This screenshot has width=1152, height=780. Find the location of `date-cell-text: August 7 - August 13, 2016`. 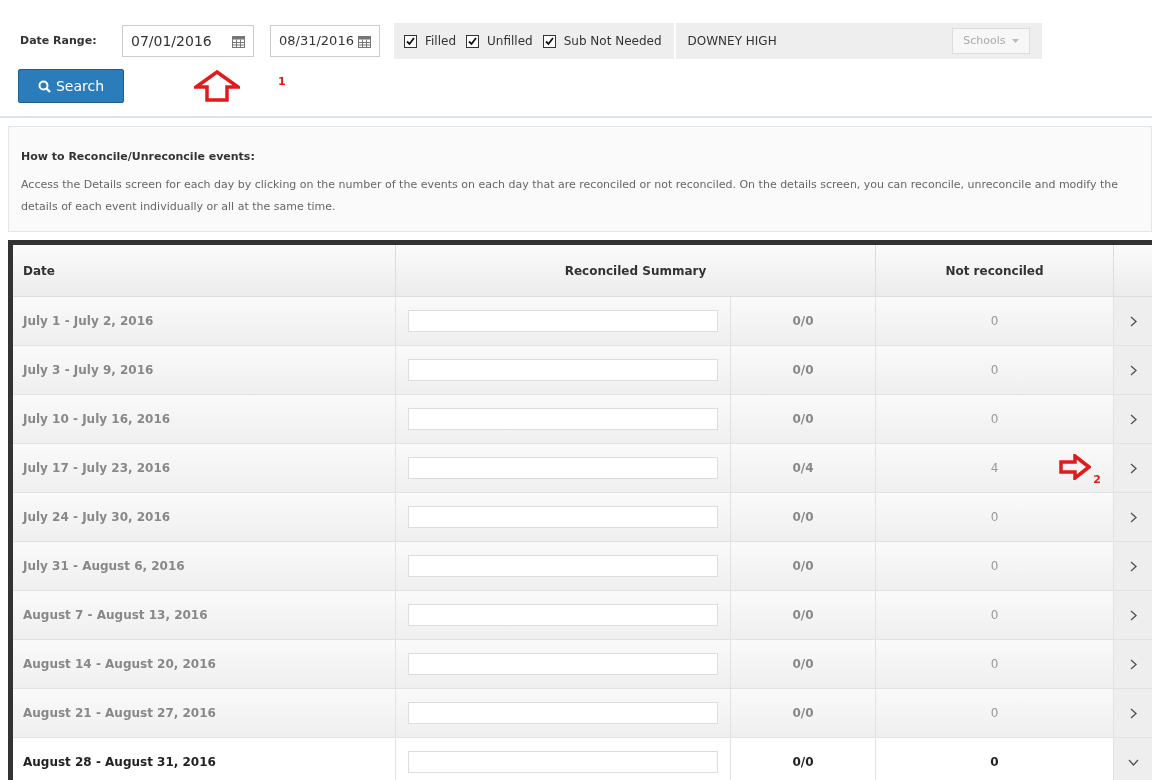

date-cell-text: August 7 - August 13, 2016 is located at coordinates (115, 615).